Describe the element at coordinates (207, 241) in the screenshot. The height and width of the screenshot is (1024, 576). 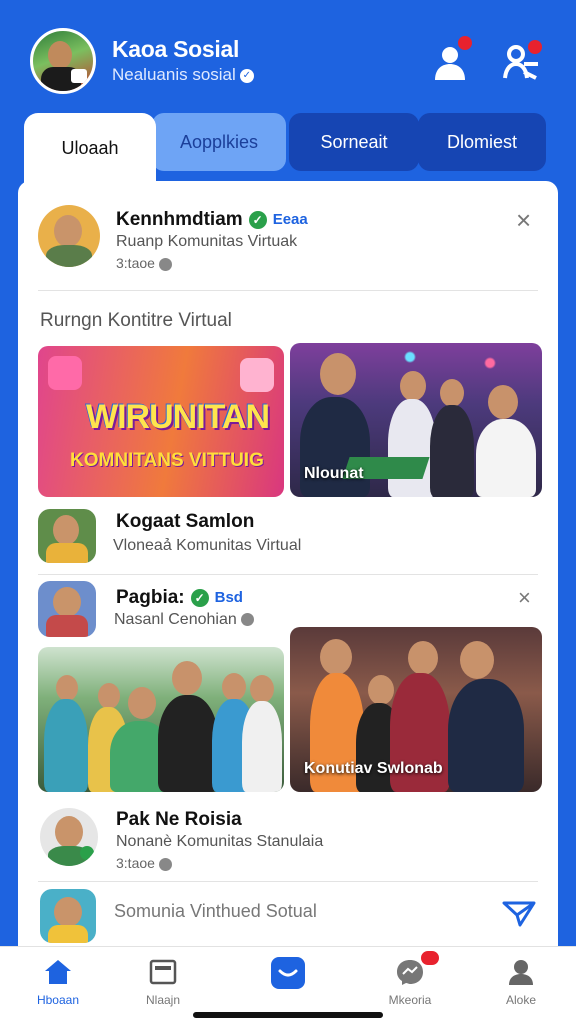
I see `post-subtitle: Ruanp Komunitas Virtuak` at that location.